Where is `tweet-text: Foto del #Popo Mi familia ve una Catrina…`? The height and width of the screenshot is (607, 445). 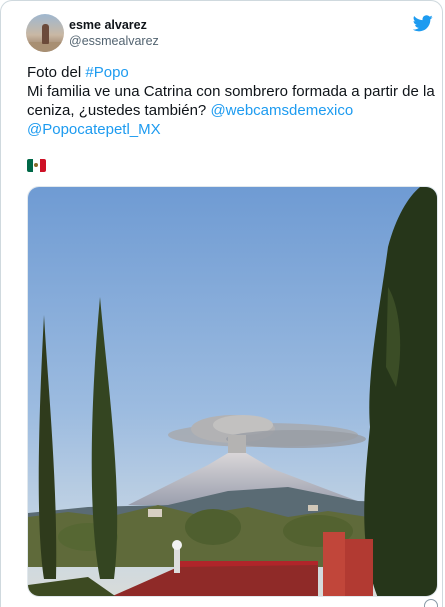
tweet-text: Foto del #Popo Mi familia ve una Catrina… is located at coordinates (232, 101).